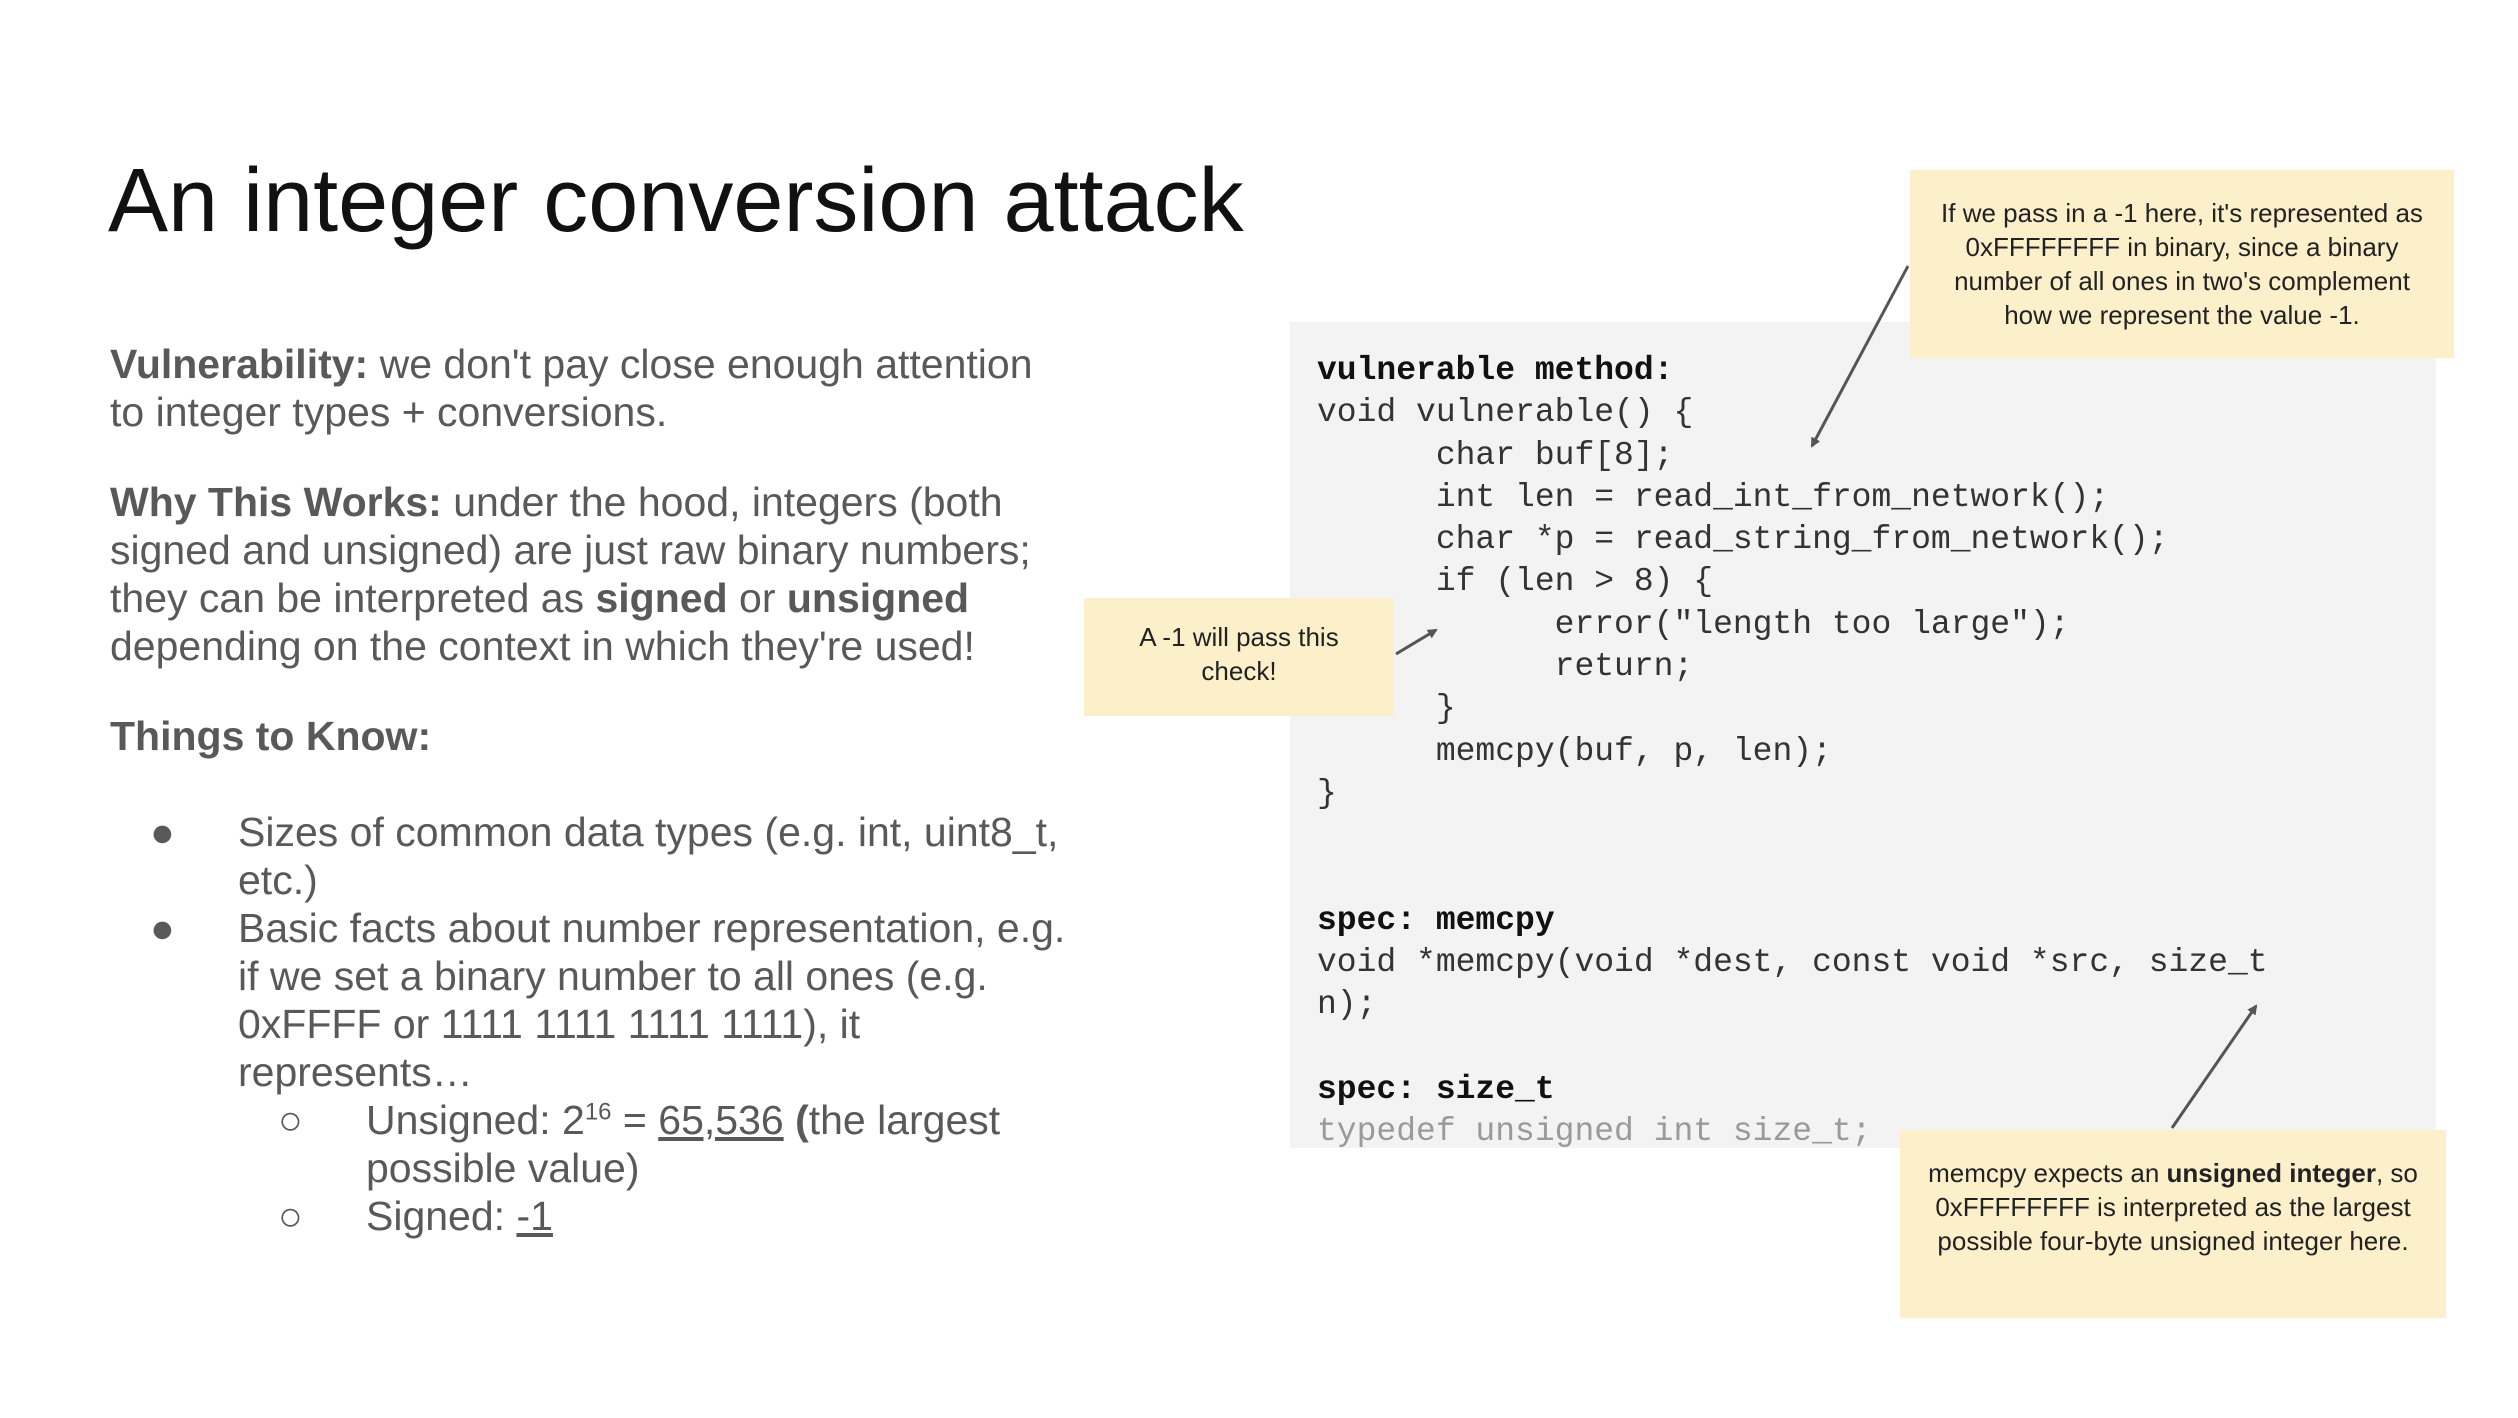 The image size is (2518, 1418). What do you see at coordinates (796, 1120) in the screenshot?
I see `open-paren: (` at bounding box center [796, 1120].